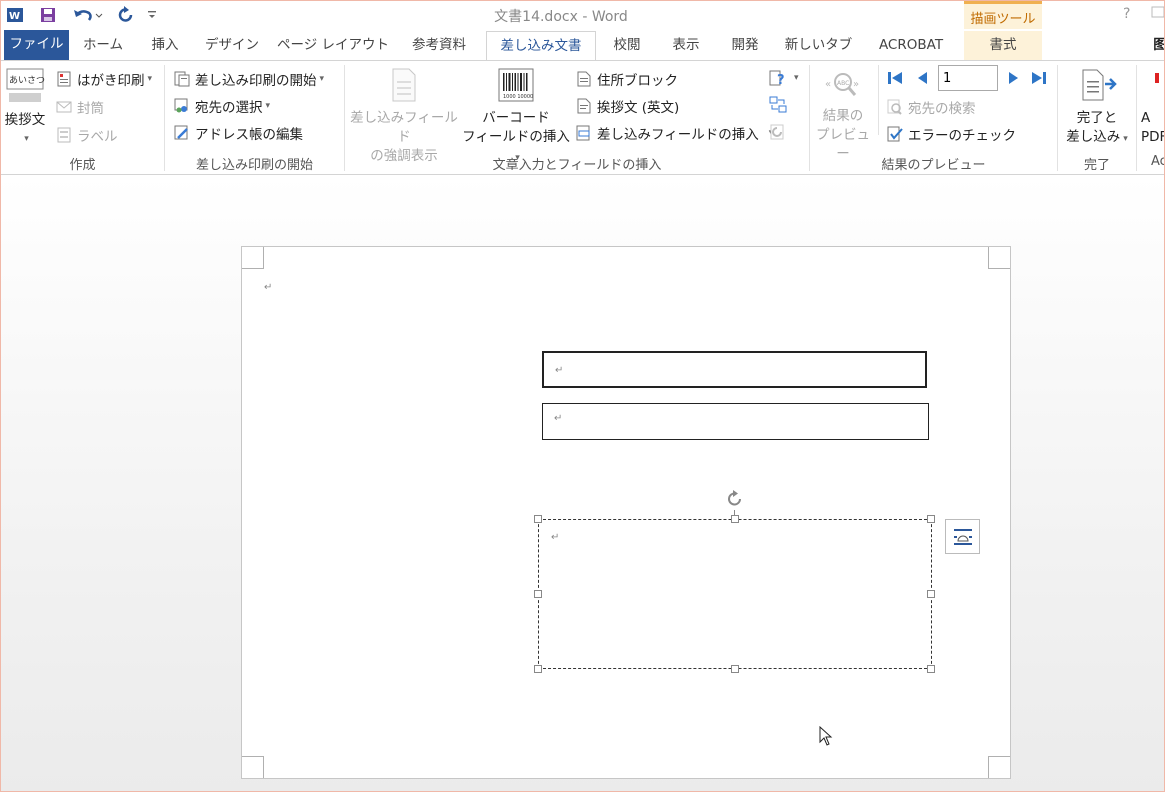 The image size is (1165, 792). Describe the element at coordinates (1146, 118) in the screenshot. I see `acrobat-line1: A` at that location.